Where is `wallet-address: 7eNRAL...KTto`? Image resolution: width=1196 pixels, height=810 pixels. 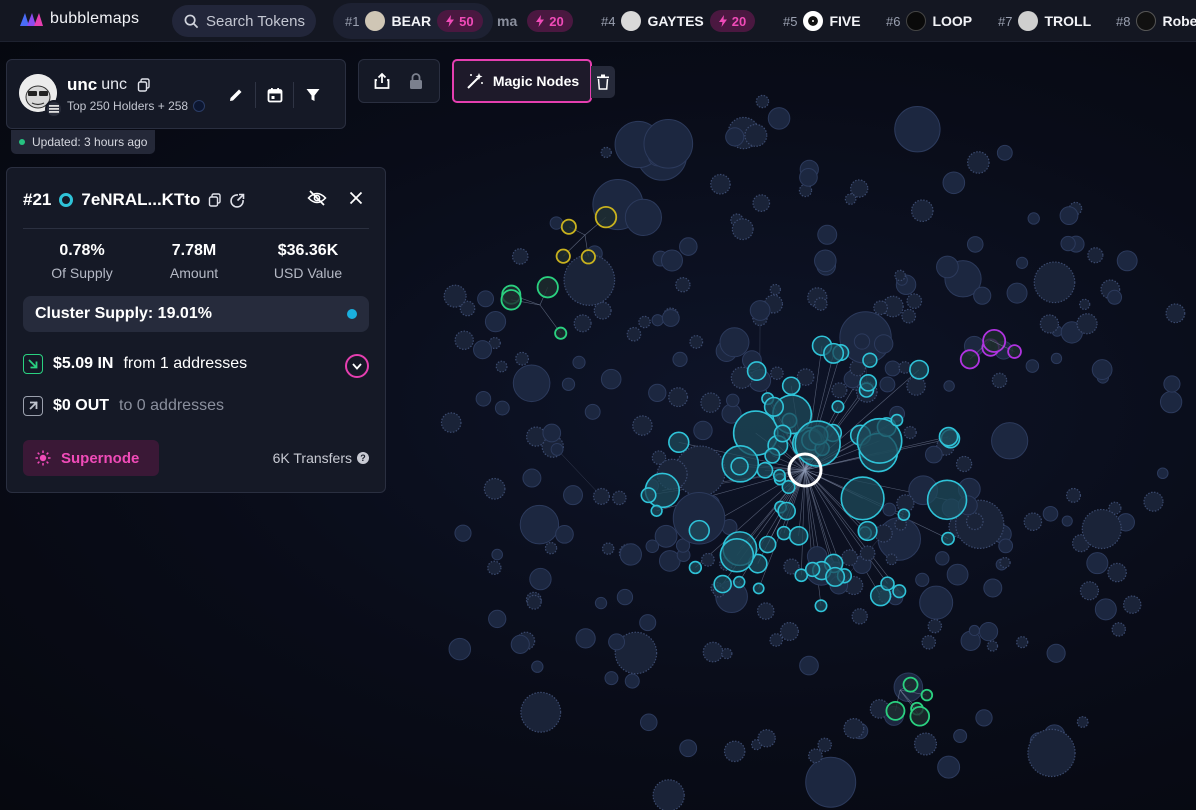
wallet-address: 7eNRAL...KTto is located at coordinates (140, 200).